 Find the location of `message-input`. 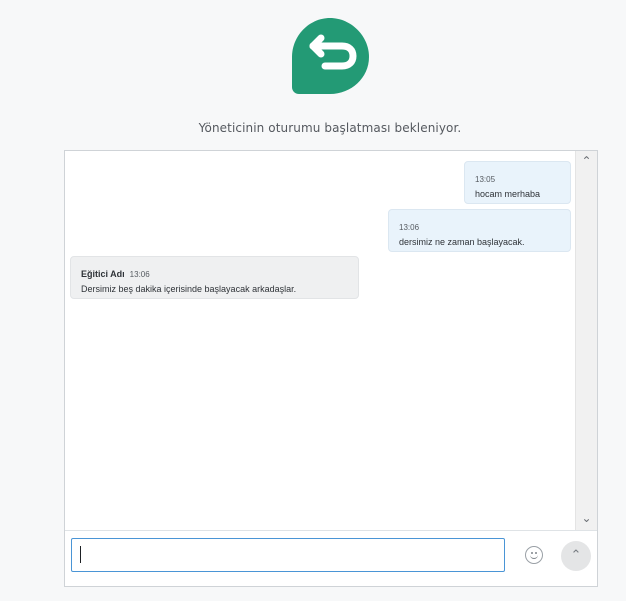

message-input is located at coordinates (288, 555).